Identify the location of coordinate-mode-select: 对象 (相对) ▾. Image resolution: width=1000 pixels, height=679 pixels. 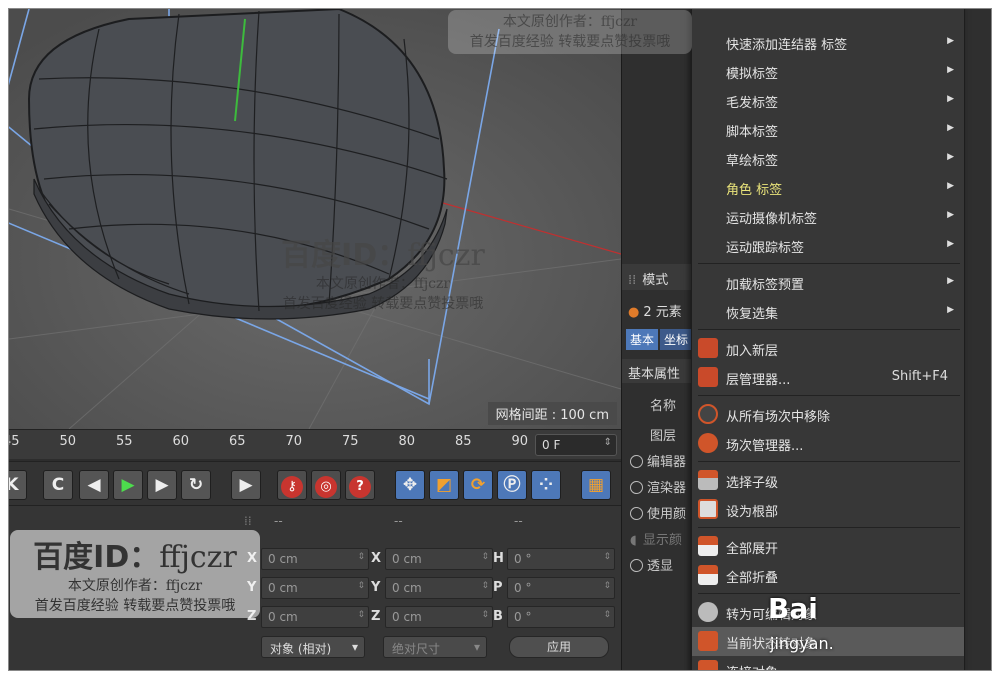
(313, 647).